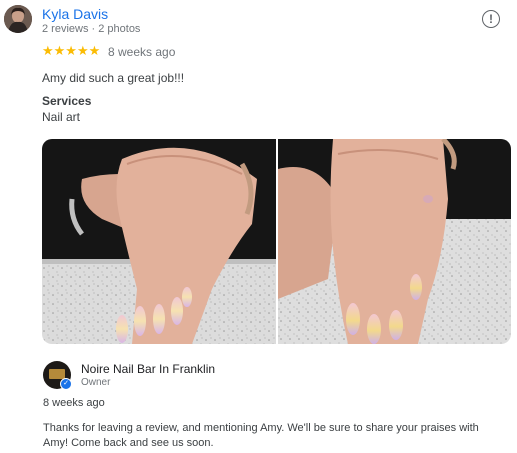 This screenshot has width=517, height=453. Describe the element at coordinates (491, 19) in the screenshot. I see `report-icon: !` at that location.